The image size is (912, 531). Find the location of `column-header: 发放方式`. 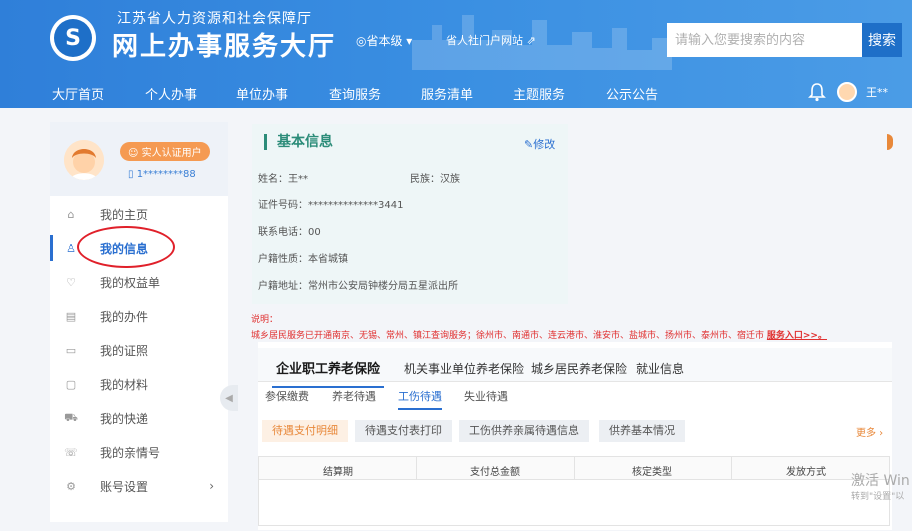

column-header: 发放方式 is located at coordinates (806, 472).